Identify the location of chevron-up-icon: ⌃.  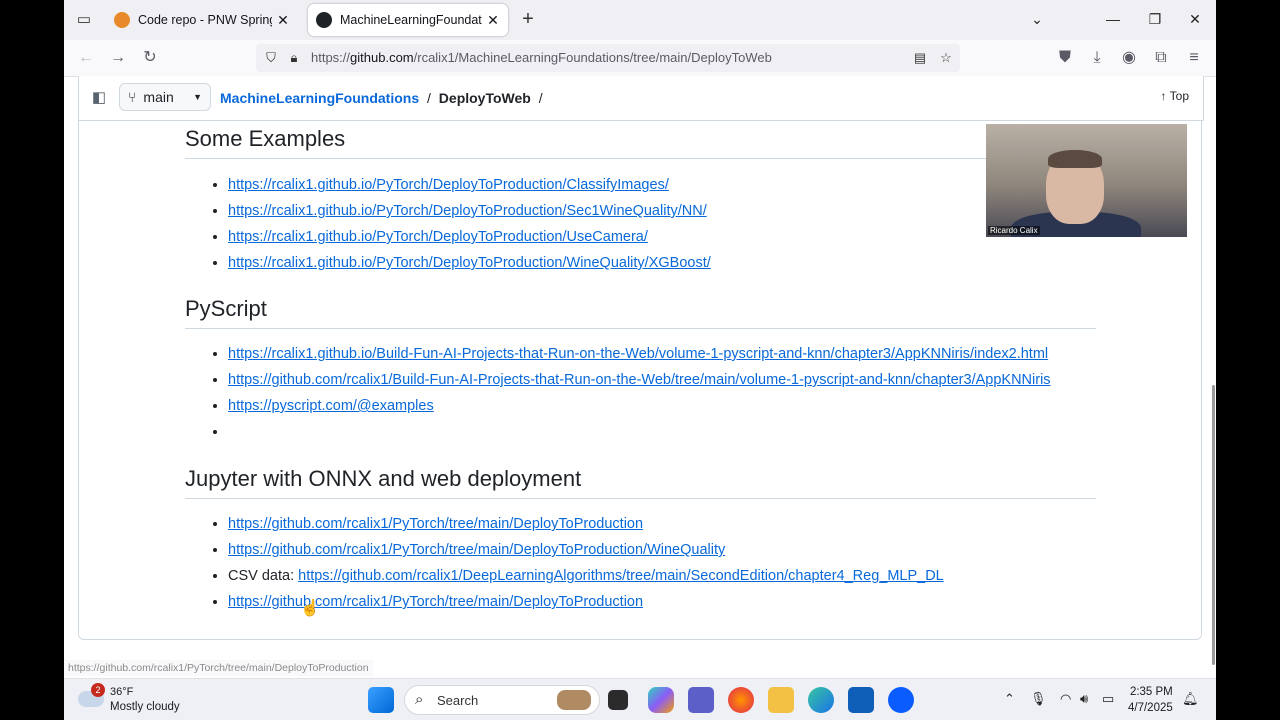
(1009, 699).